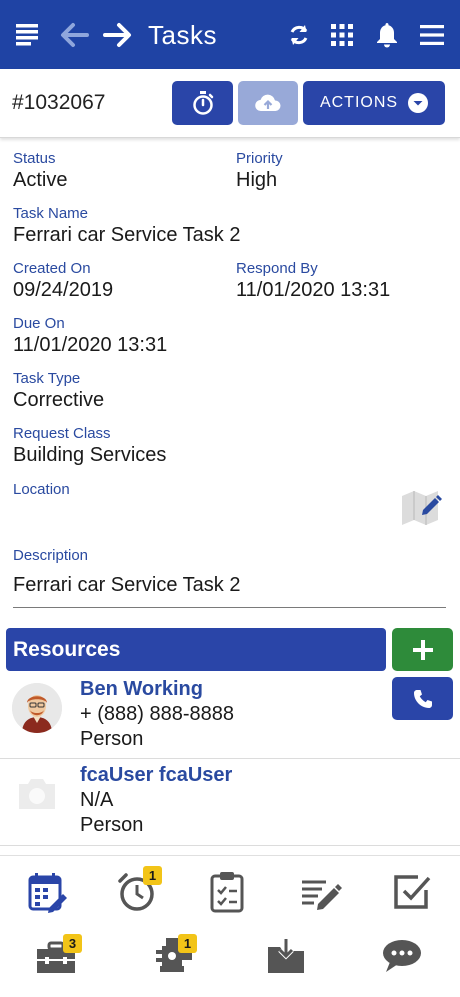 Image resolution: width=460 pixels, height=997 pixels. Describe the element at coordinates (230, 802) in the screenshot. I see `list-item: fcaUser fcaUser N/A Person` at that location.